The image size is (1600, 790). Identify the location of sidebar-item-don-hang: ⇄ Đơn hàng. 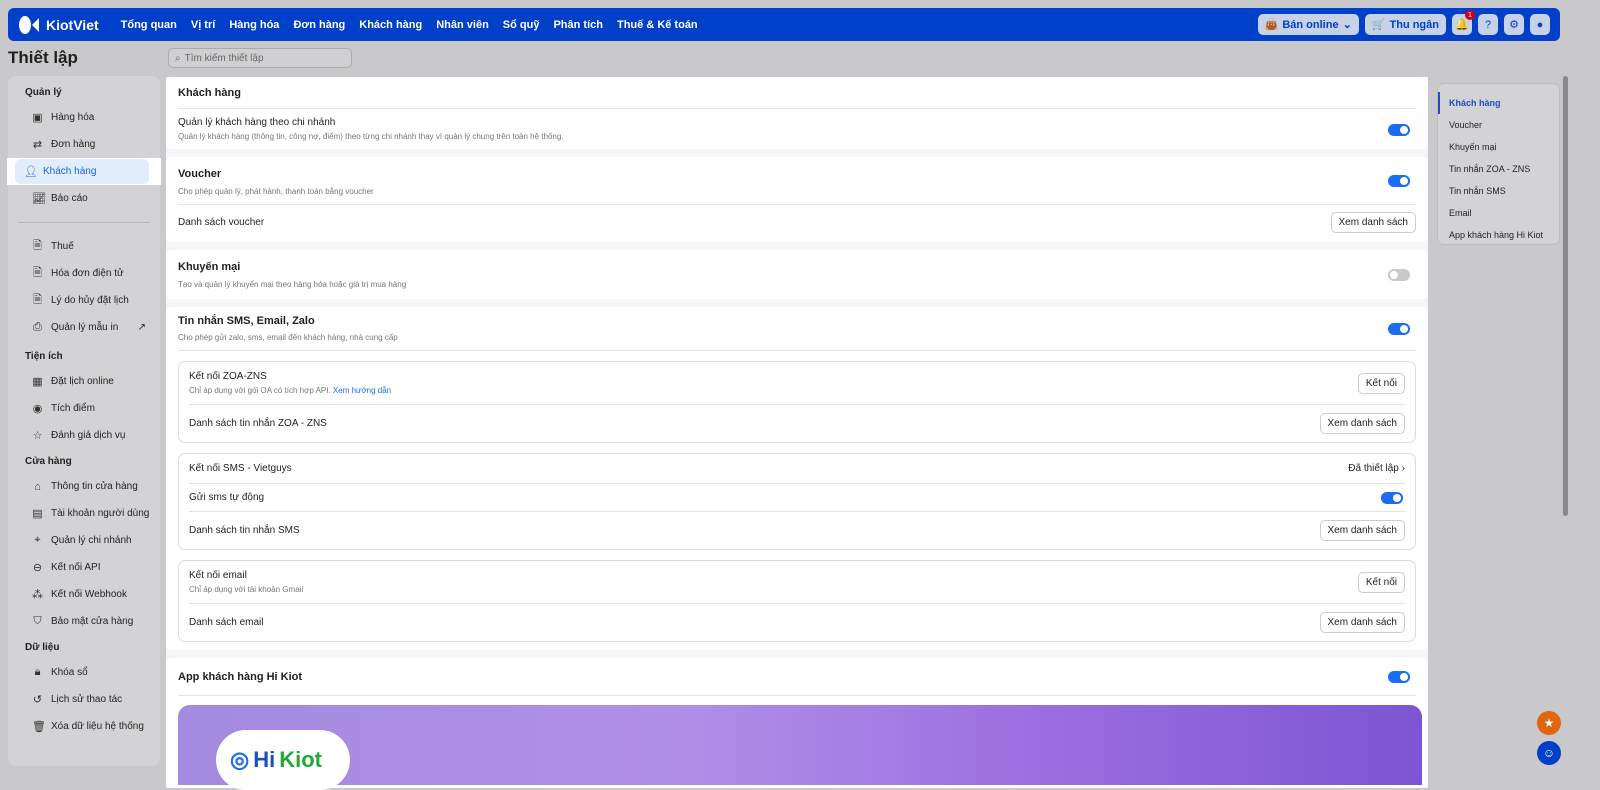
(84, 144).